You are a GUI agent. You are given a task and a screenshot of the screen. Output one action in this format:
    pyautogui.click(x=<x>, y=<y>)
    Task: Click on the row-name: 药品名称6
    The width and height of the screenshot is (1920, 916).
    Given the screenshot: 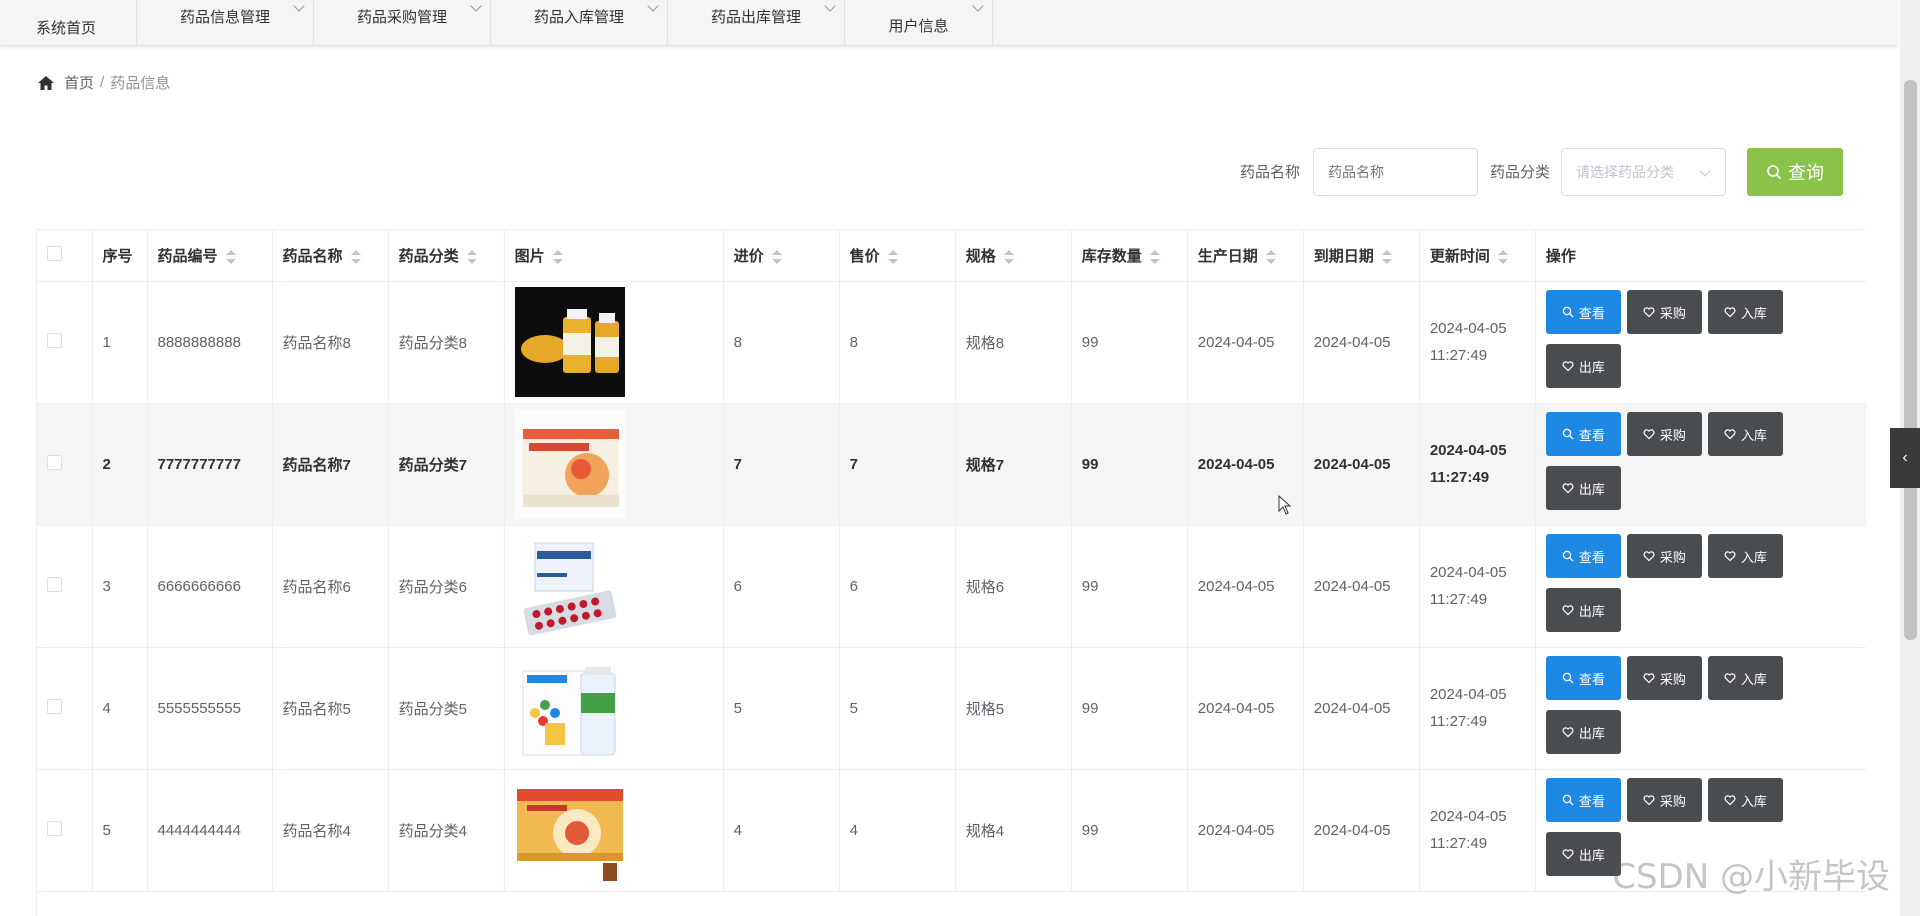 What is the action you would take?
    pyautogui.click(x=330, y=586)
    